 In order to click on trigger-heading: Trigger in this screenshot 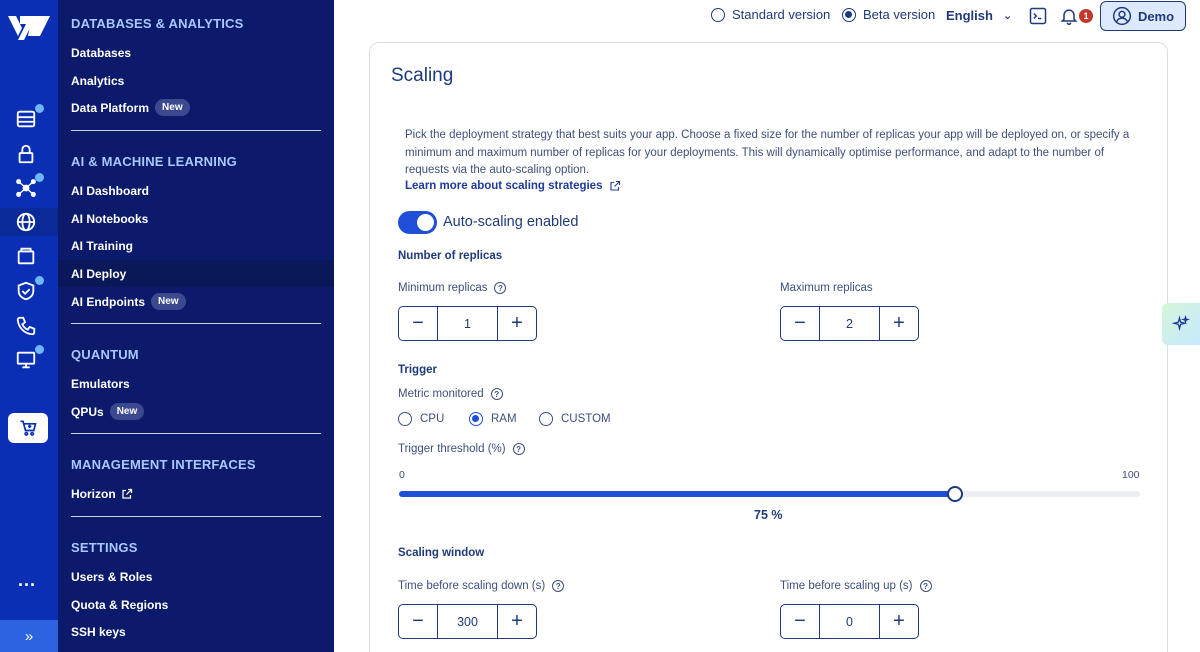, I will do `click(417, 370)`.